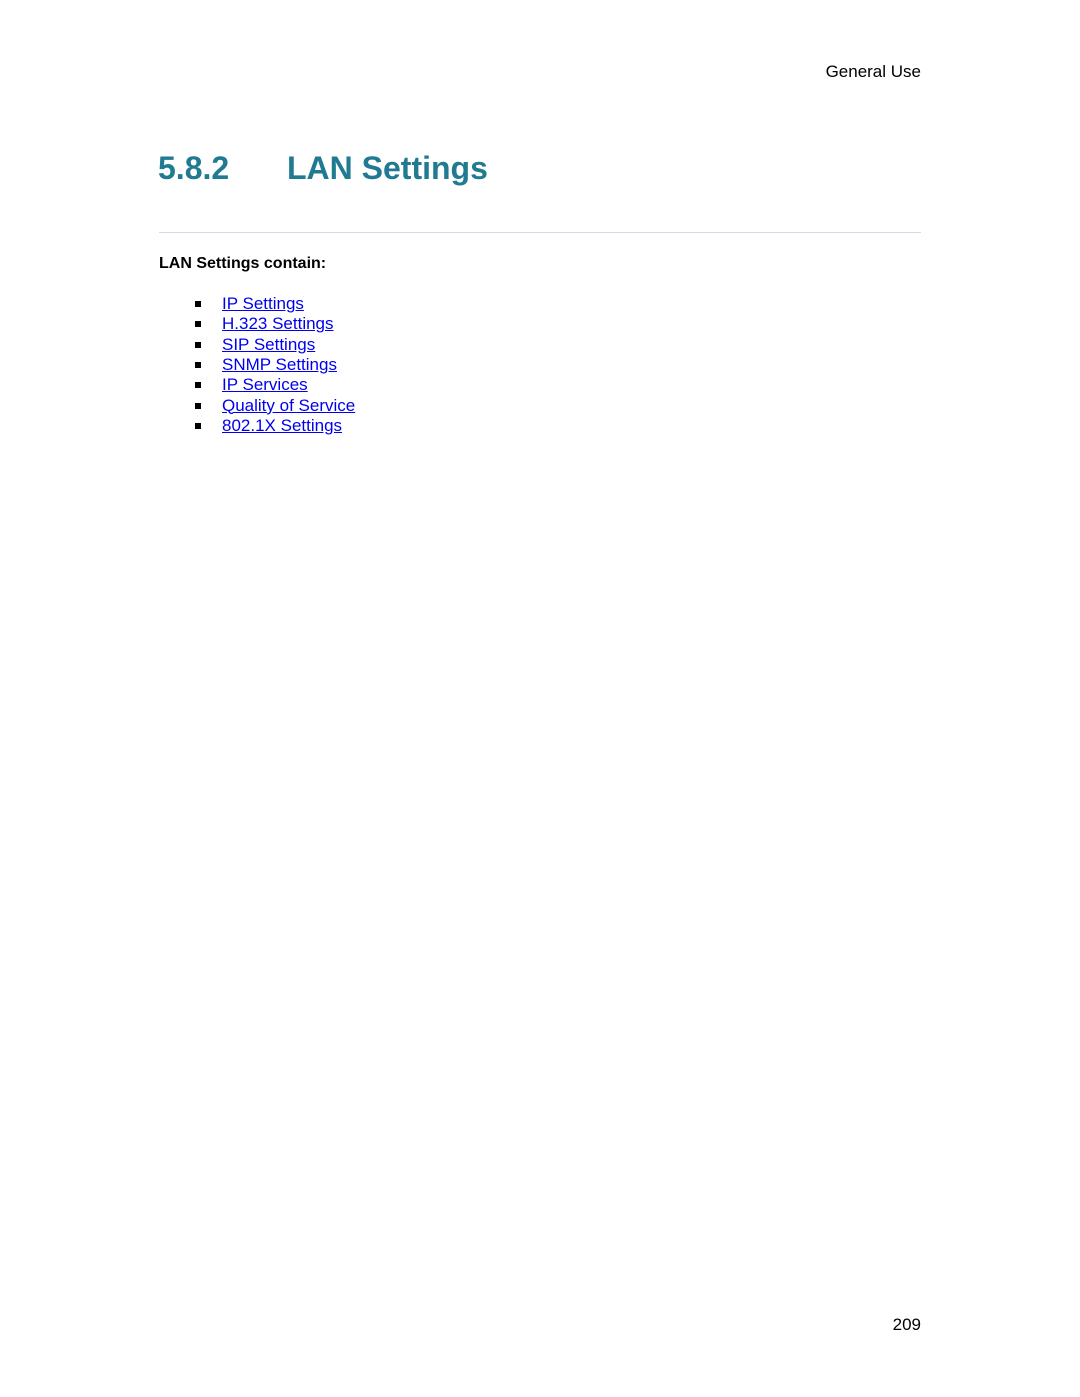  Describe the element at coordinates (288, 406) in the screenshot. I see `link-quality-of-service: Quality of Service` at that location.